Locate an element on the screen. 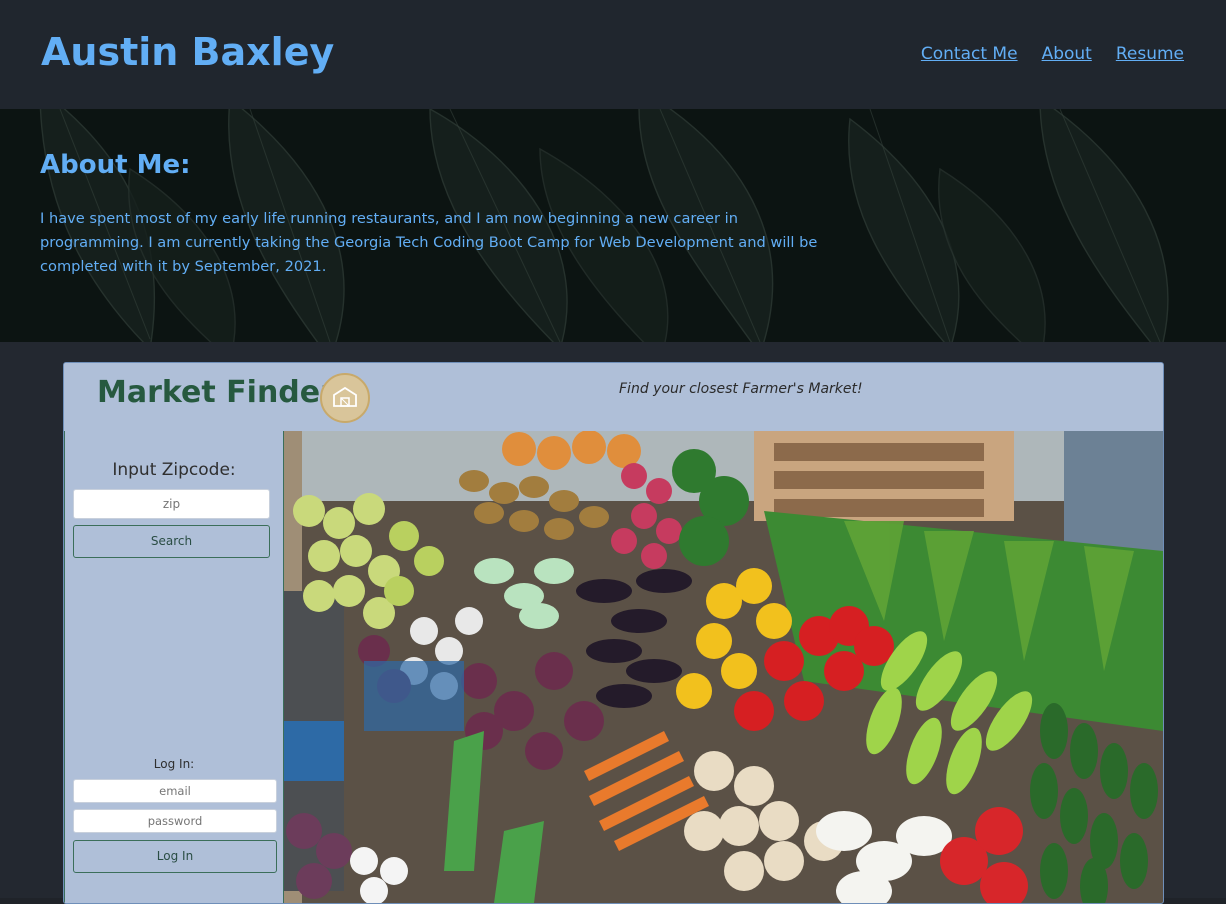 This screenshot has height=904, width=1226. password-field is located at coordinates (175, 821).